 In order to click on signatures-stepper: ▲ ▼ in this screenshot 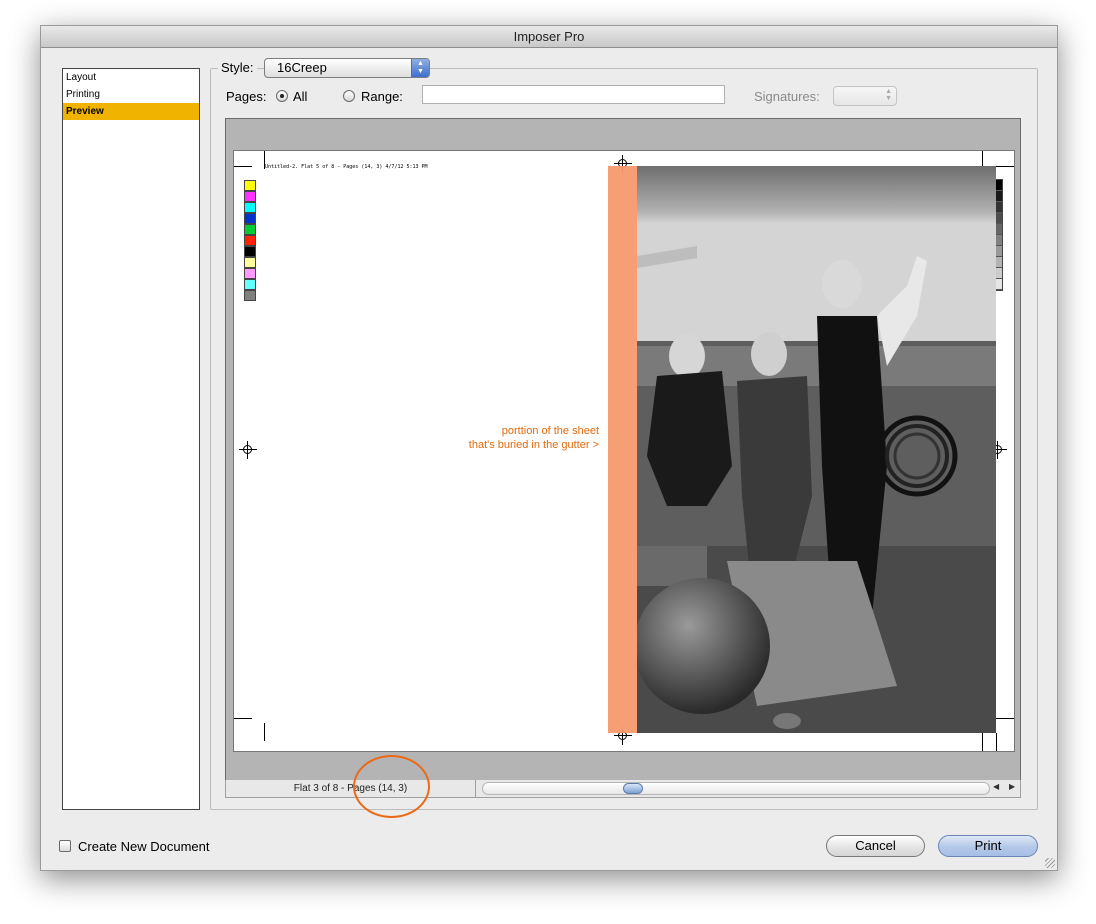, I will do `click(865, 96)`.